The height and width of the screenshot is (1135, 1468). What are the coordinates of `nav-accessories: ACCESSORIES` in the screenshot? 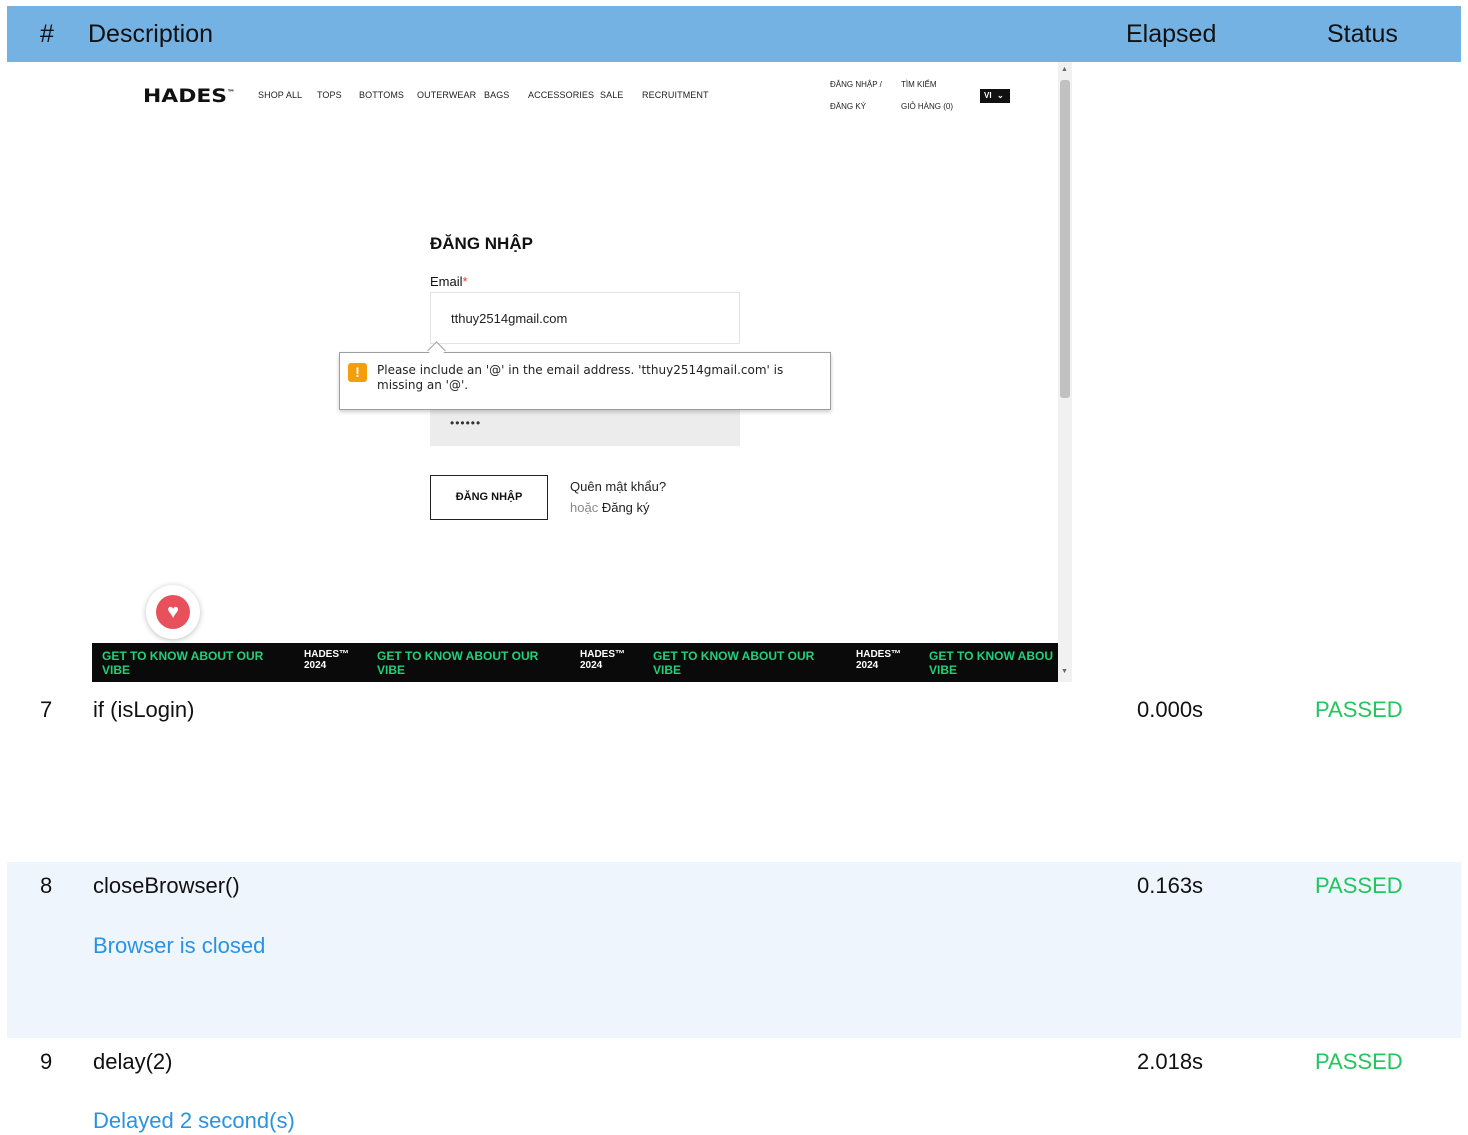 It's located at (561, 95).